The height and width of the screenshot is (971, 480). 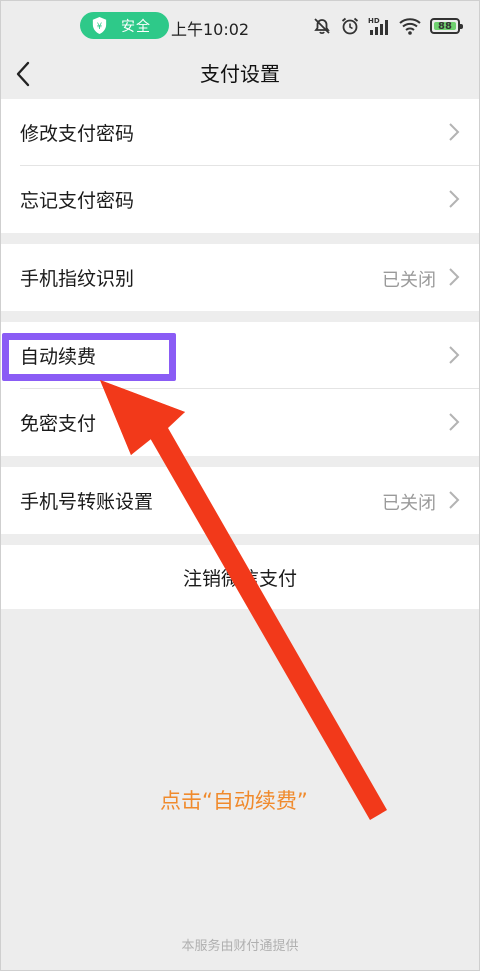 What do you see at coordinates (240, 946) in the screenshot?
I see `service-provider-note: 本服务由财付通提供` at bounding box center [240, 946].